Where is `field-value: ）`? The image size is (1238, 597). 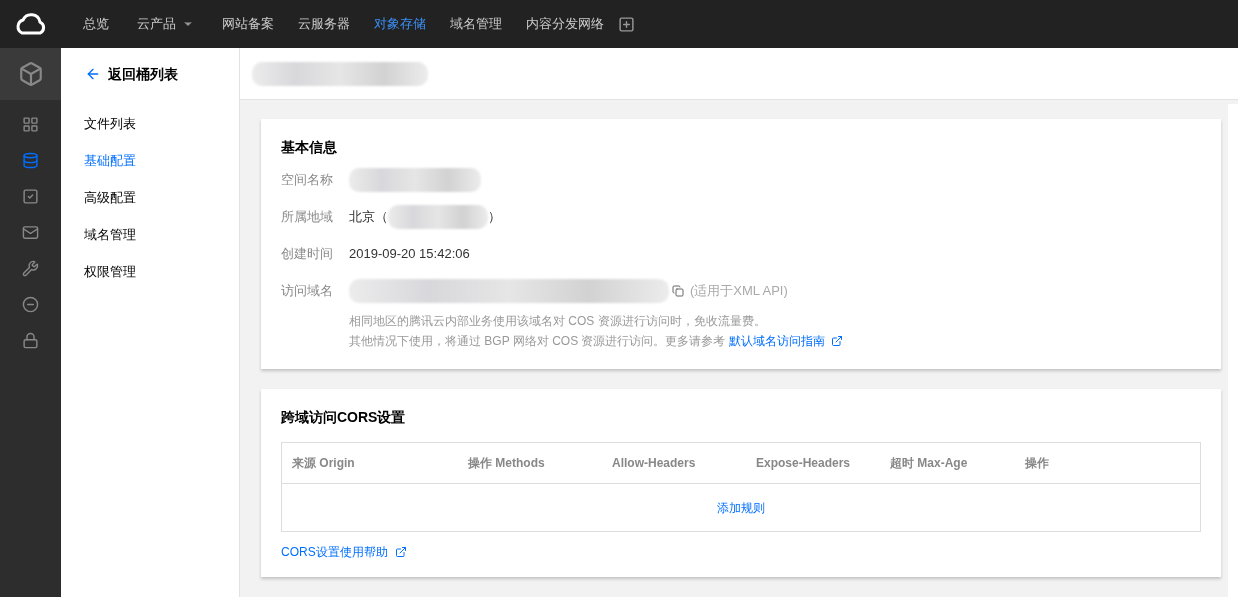
field-value: ） is located at coordinates (494, 217).